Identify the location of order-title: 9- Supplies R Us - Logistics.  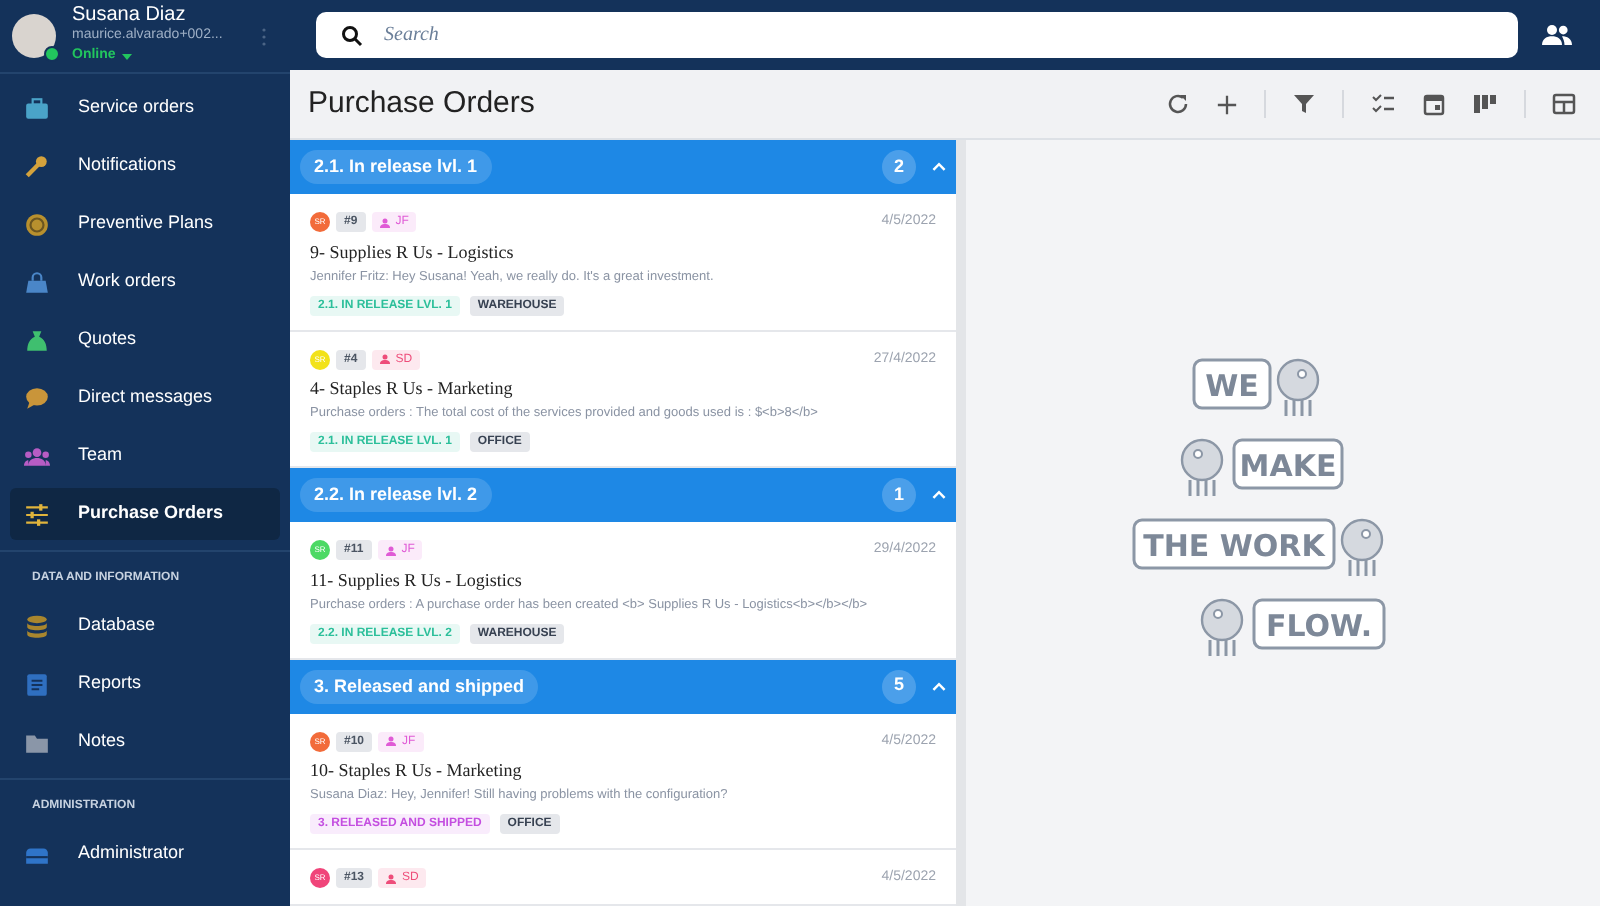
(413, 252).